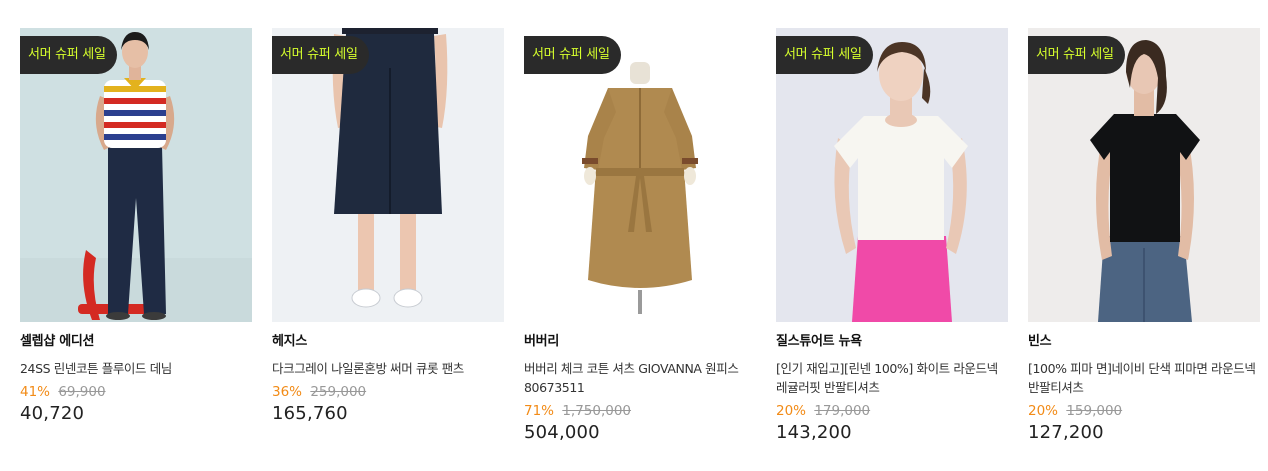  What do you see at coordinates (1144, 411) in the screenshot?
I see `price-line: 20% 159,000` at bounding box center [1144, 411].